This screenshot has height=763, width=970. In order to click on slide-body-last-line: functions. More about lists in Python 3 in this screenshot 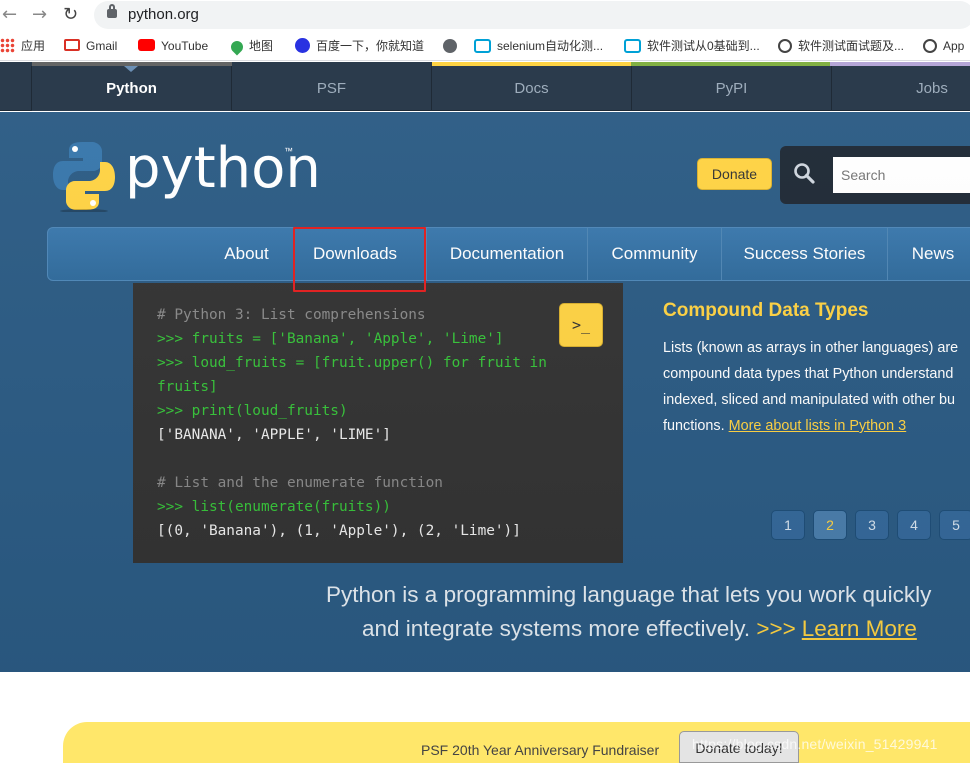, I will do `click(785, 426)`.